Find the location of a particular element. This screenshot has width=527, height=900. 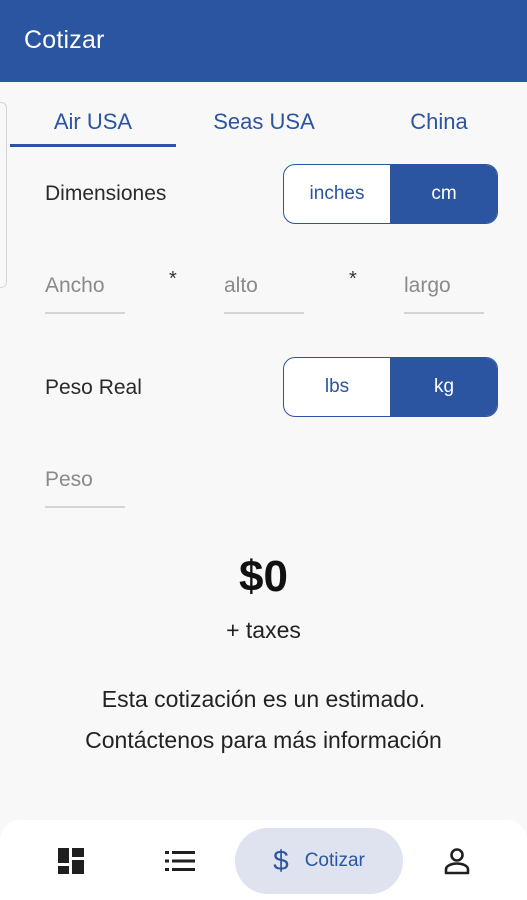

weight-unit-toggle: lbs kg is located at coordinates (390, 387).